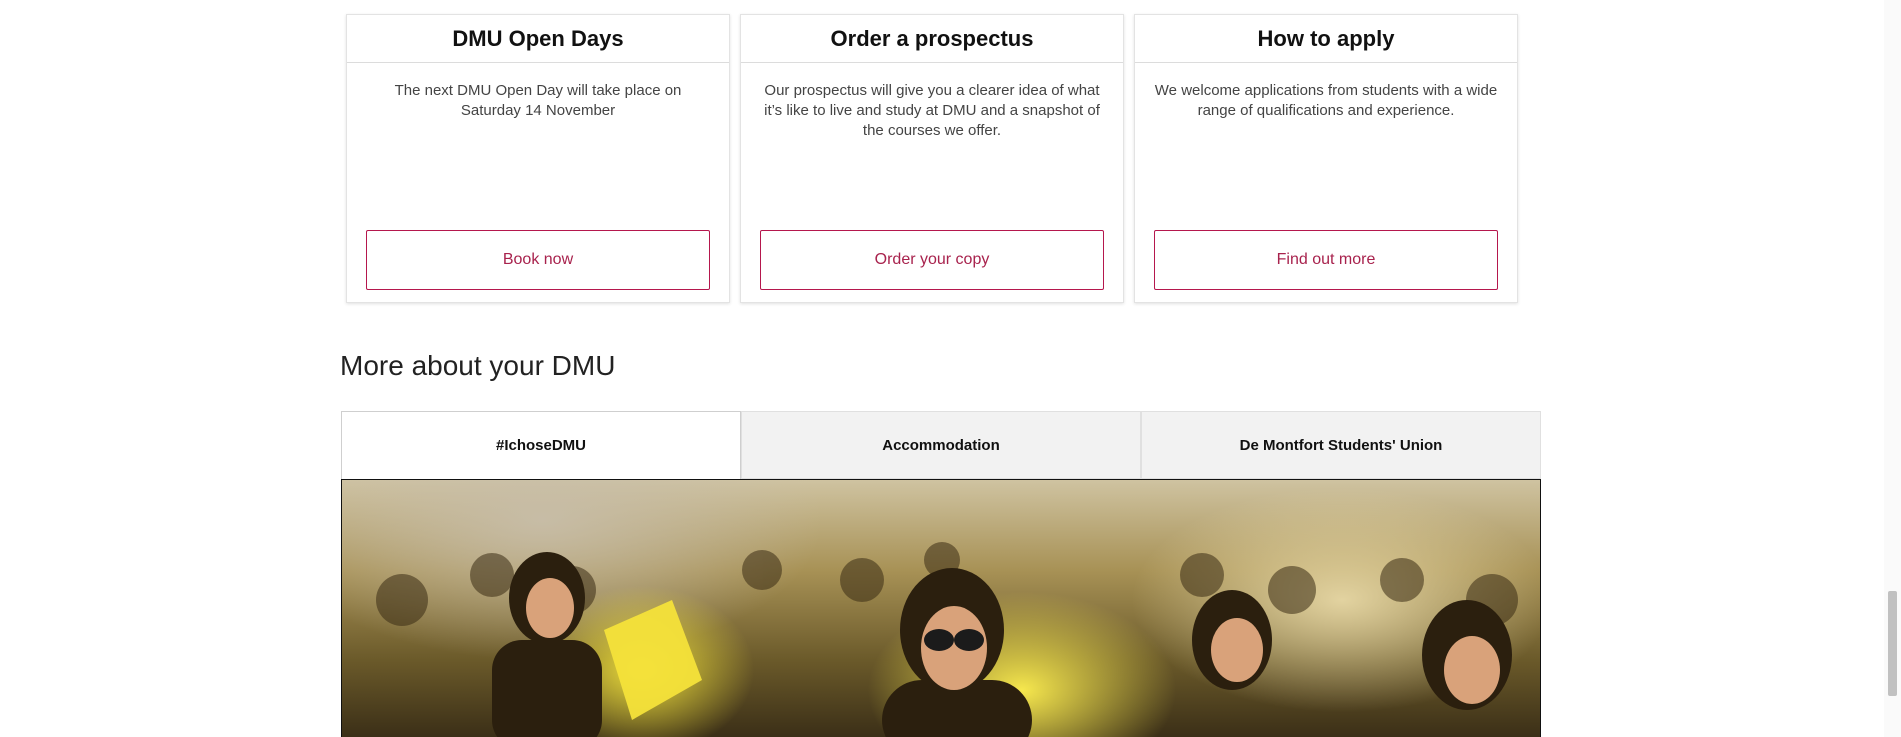  Describe the element at coordinates (1341, 445) in the screenshot. I see `tab-students-union: De Montfort Students' Union` at that location.